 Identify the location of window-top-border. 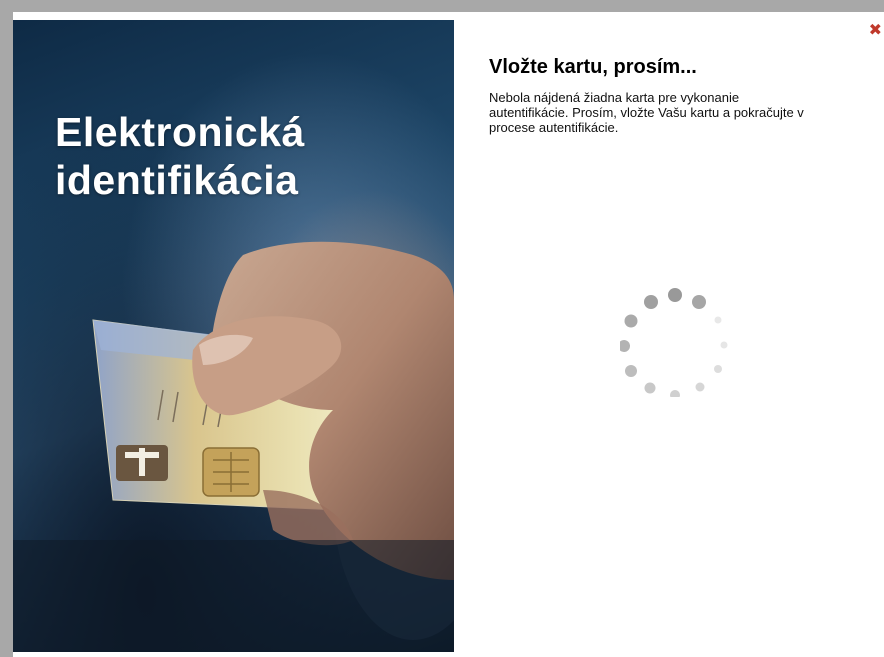
(442, 6).